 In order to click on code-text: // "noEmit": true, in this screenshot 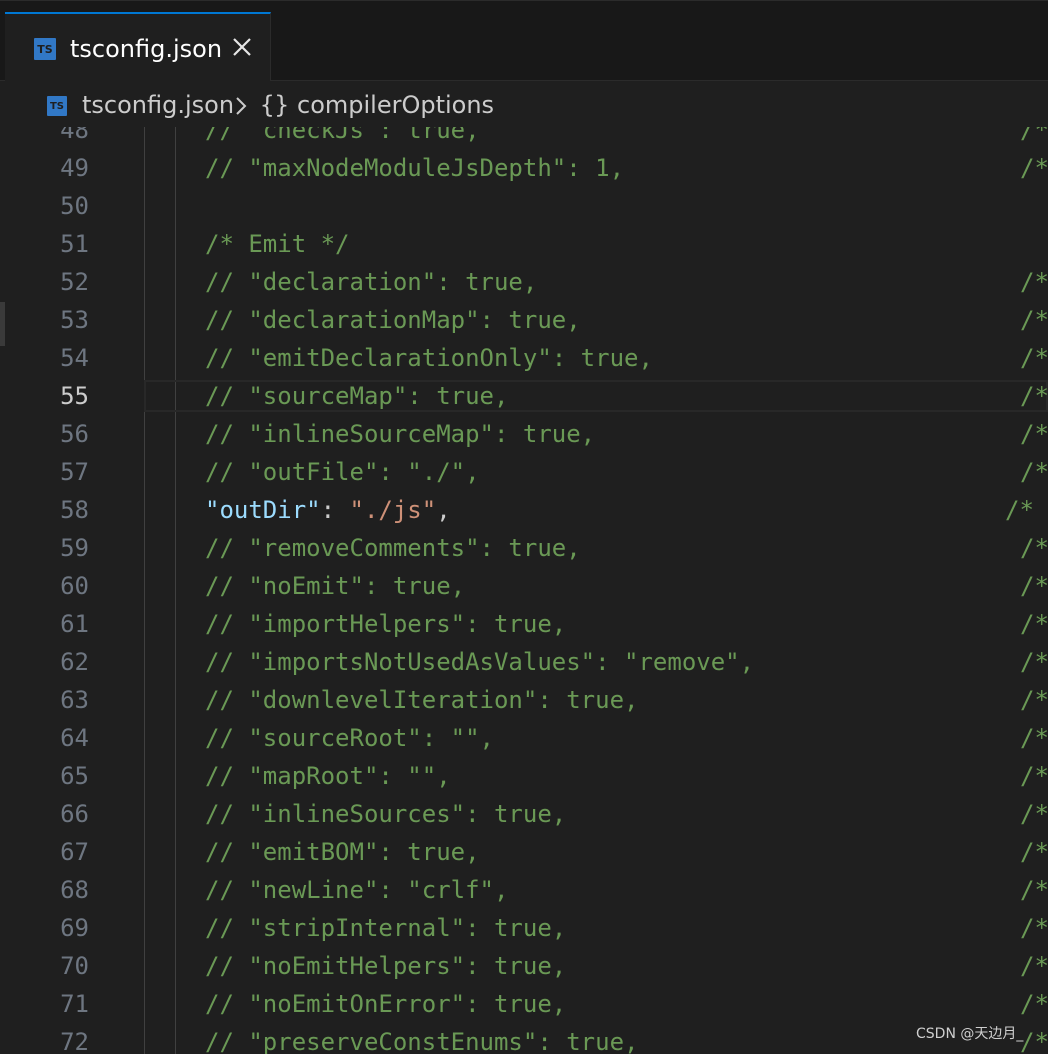, I will do `click(335, 586)`.